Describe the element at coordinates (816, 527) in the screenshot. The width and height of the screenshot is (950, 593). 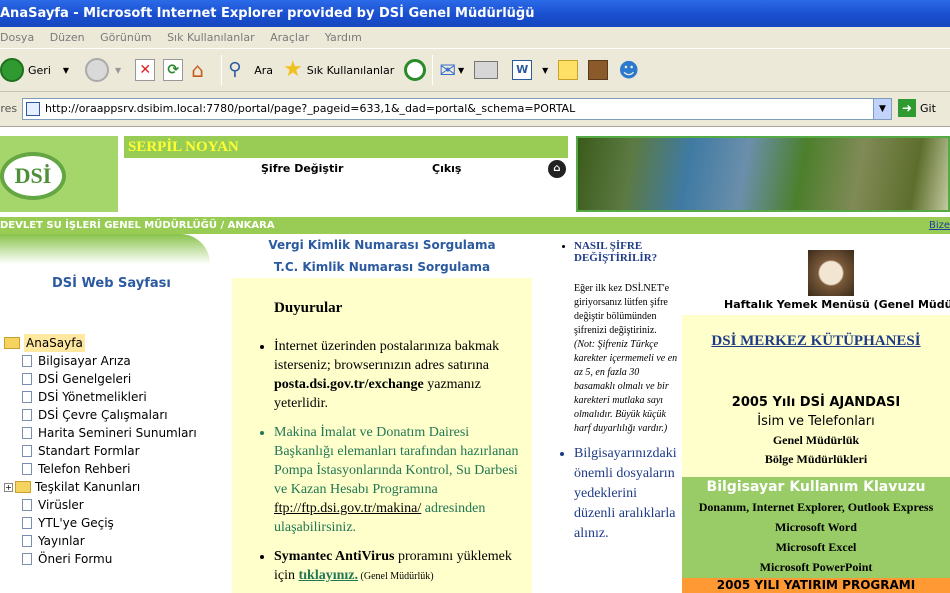
I see `guide-word-link: Microsoft Word` at that location.